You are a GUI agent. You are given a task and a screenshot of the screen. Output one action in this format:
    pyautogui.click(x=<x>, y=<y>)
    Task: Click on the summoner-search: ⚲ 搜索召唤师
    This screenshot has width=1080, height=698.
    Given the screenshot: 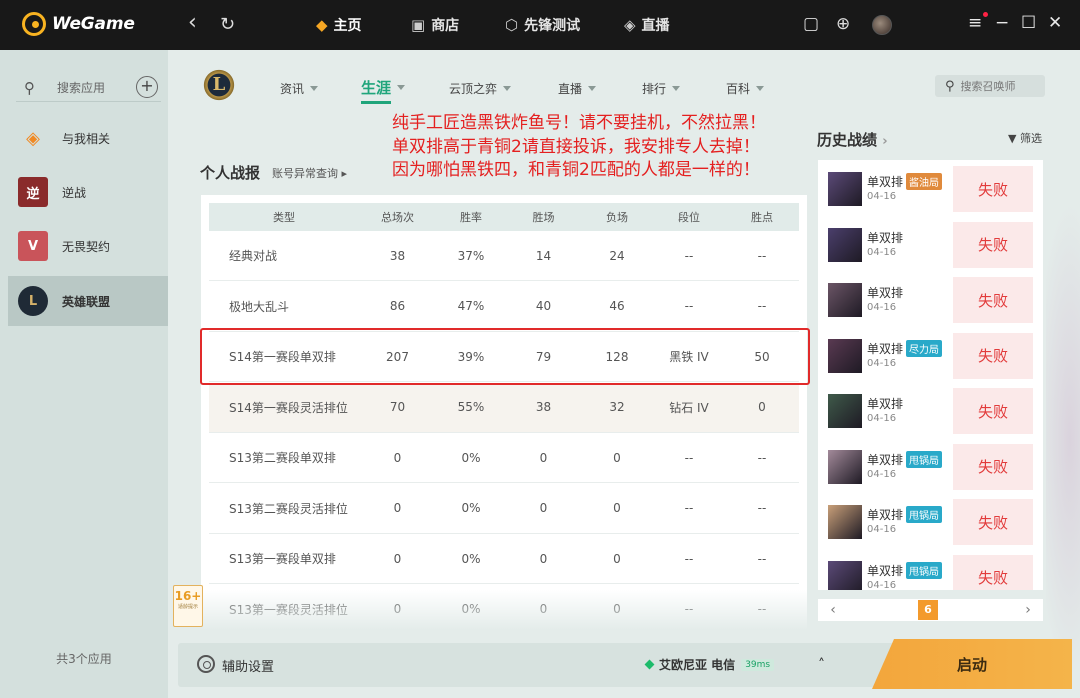 What is the action you would take?
    pyautogui.click(x=990, y=86)
    